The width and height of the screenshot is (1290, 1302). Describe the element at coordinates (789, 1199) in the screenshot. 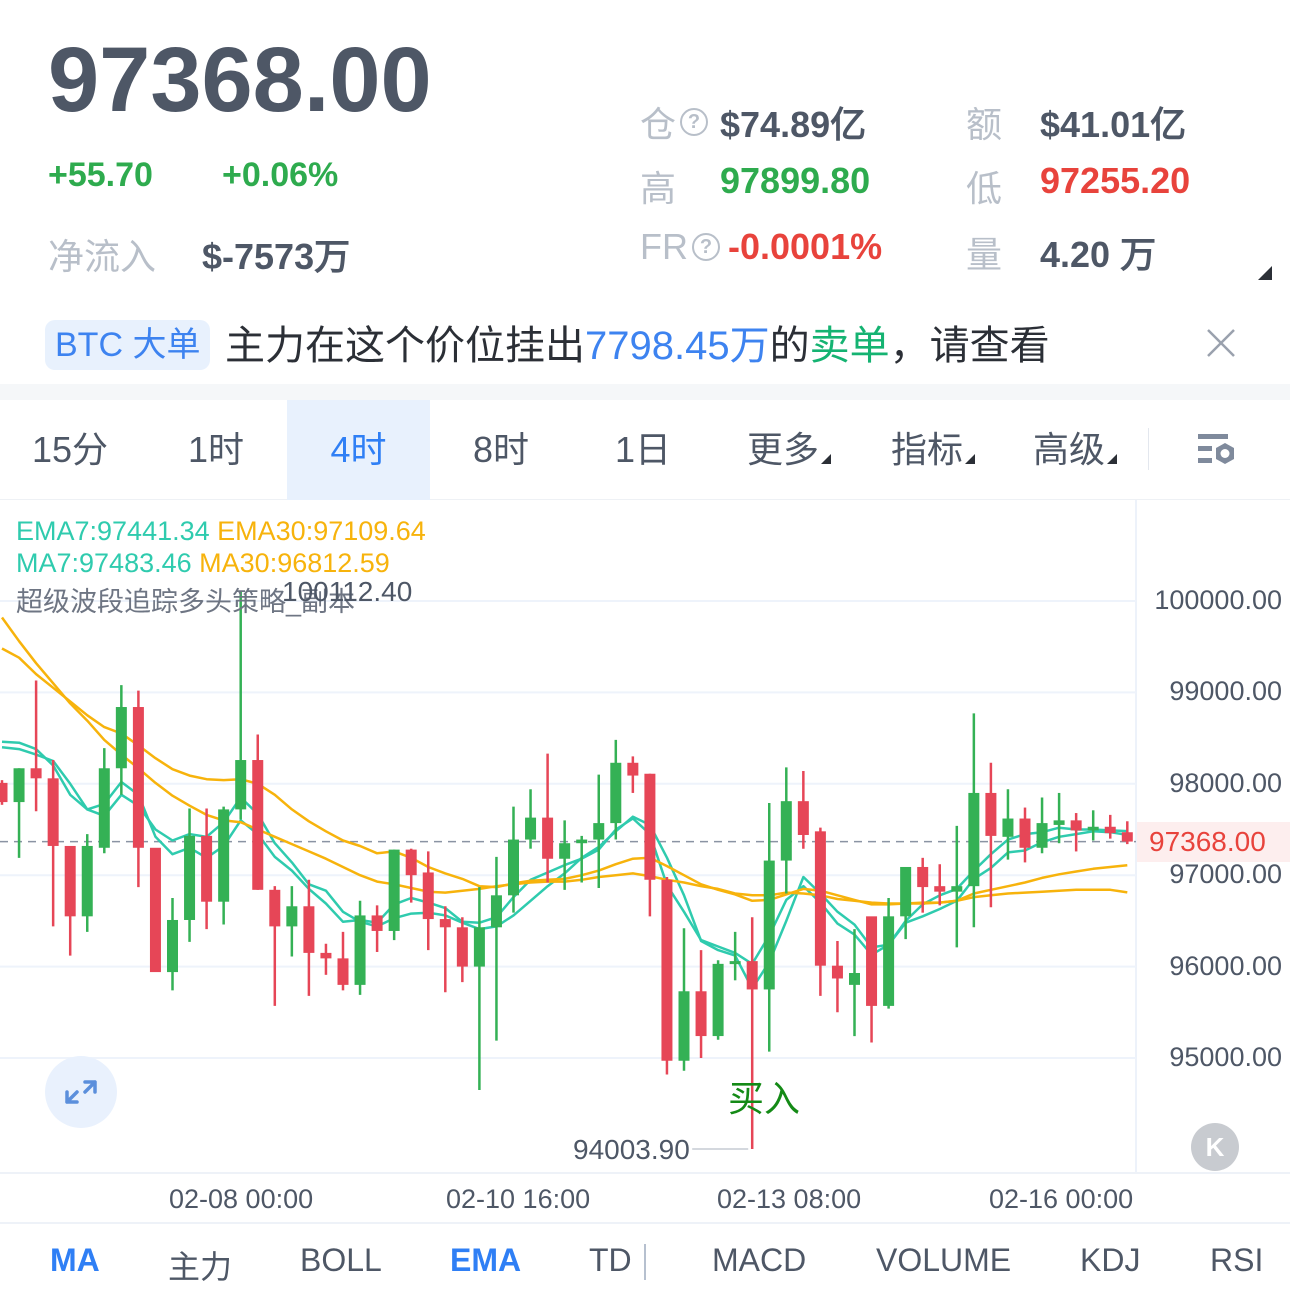

I see `x-tick: 02-13 08:00` at that location.